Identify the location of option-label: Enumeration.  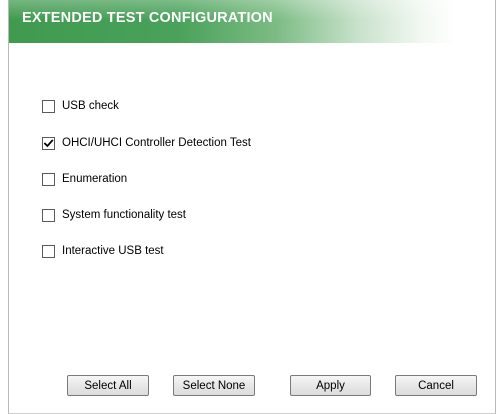
(95, 179).